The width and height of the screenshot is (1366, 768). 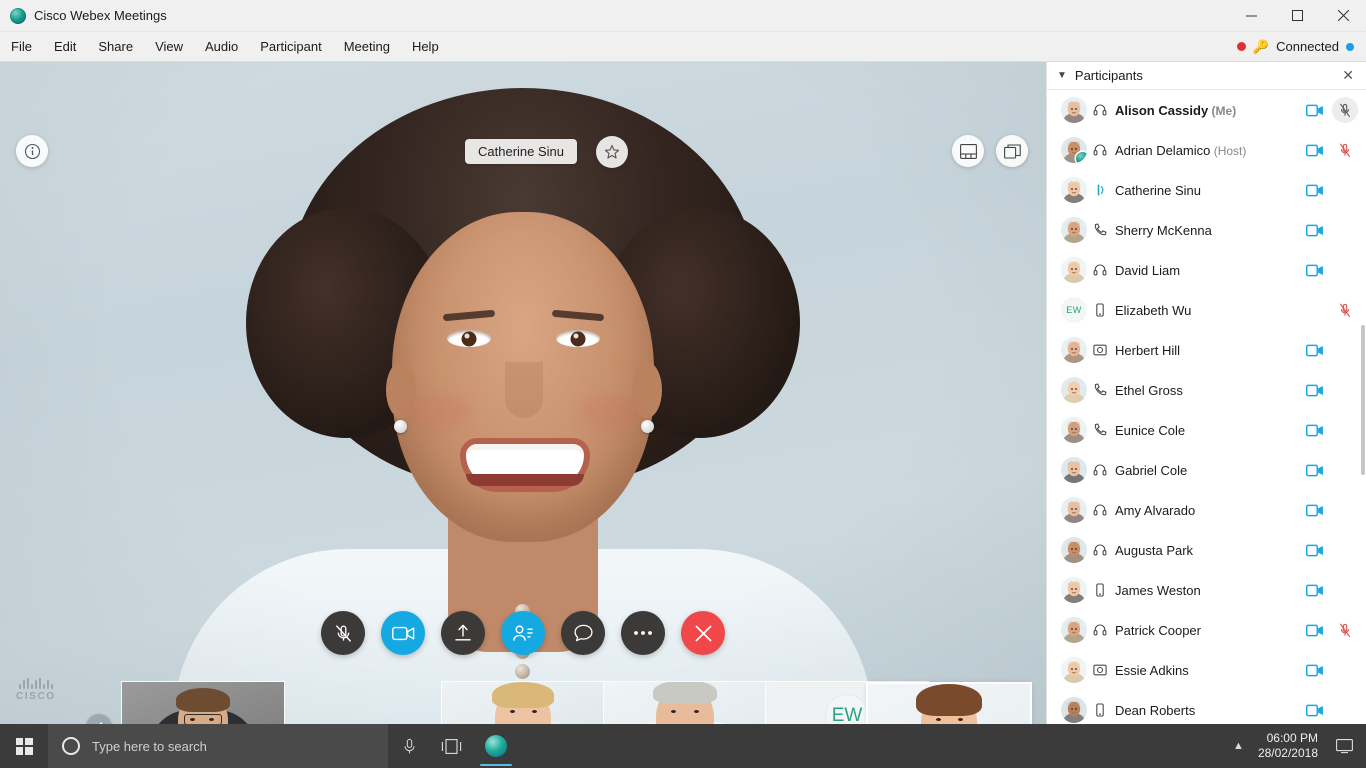 I want to click on participant-row: Sherry McKenna, so click(x=1206, y=230).